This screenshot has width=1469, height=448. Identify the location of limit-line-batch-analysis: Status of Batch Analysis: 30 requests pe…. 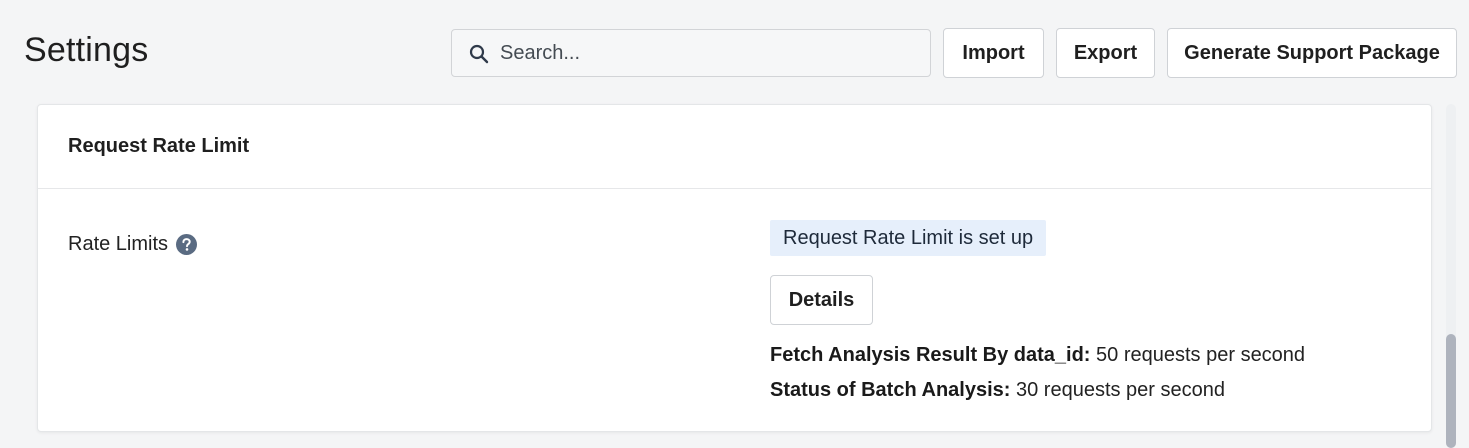
(997, 390).